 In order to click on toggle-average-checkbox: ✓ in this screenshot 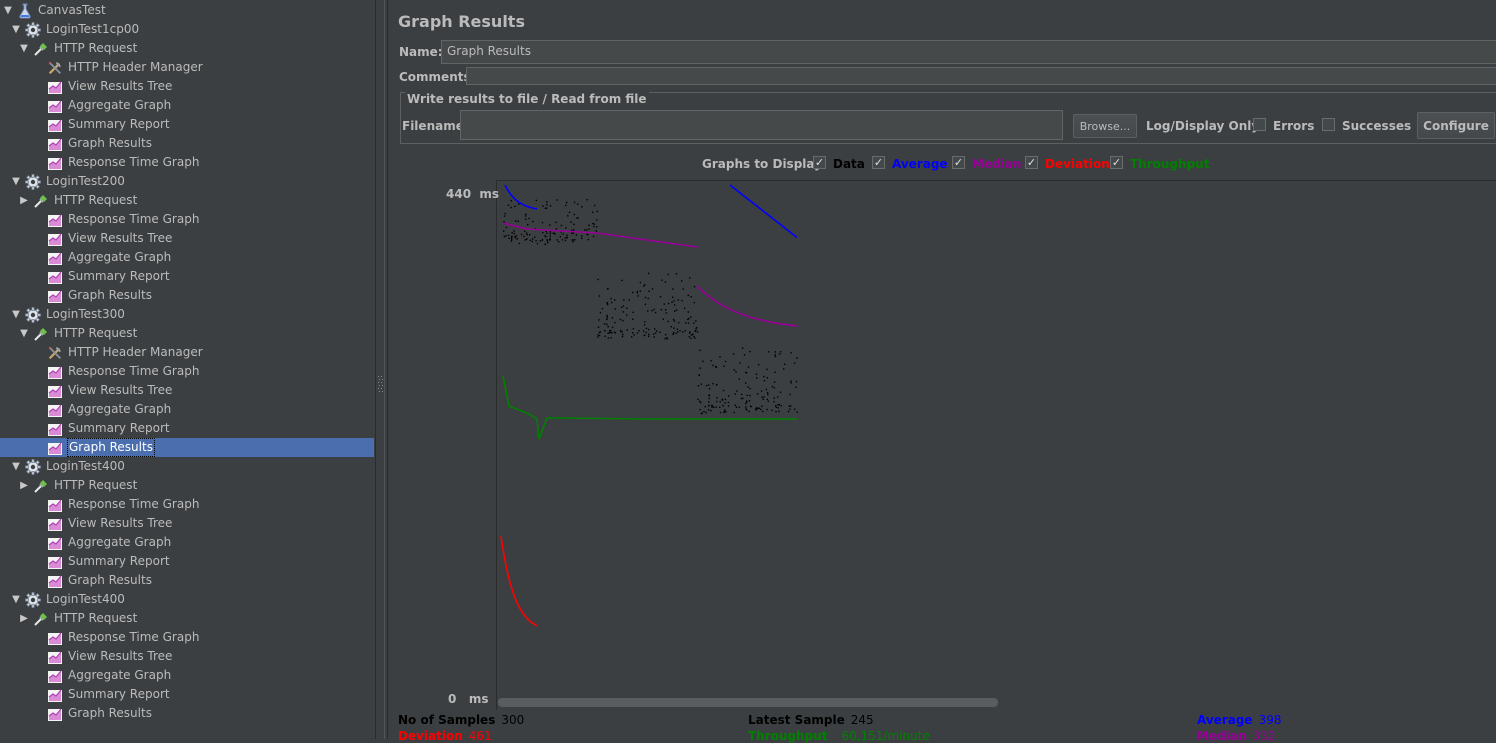, I will do `click(878, 162)`.